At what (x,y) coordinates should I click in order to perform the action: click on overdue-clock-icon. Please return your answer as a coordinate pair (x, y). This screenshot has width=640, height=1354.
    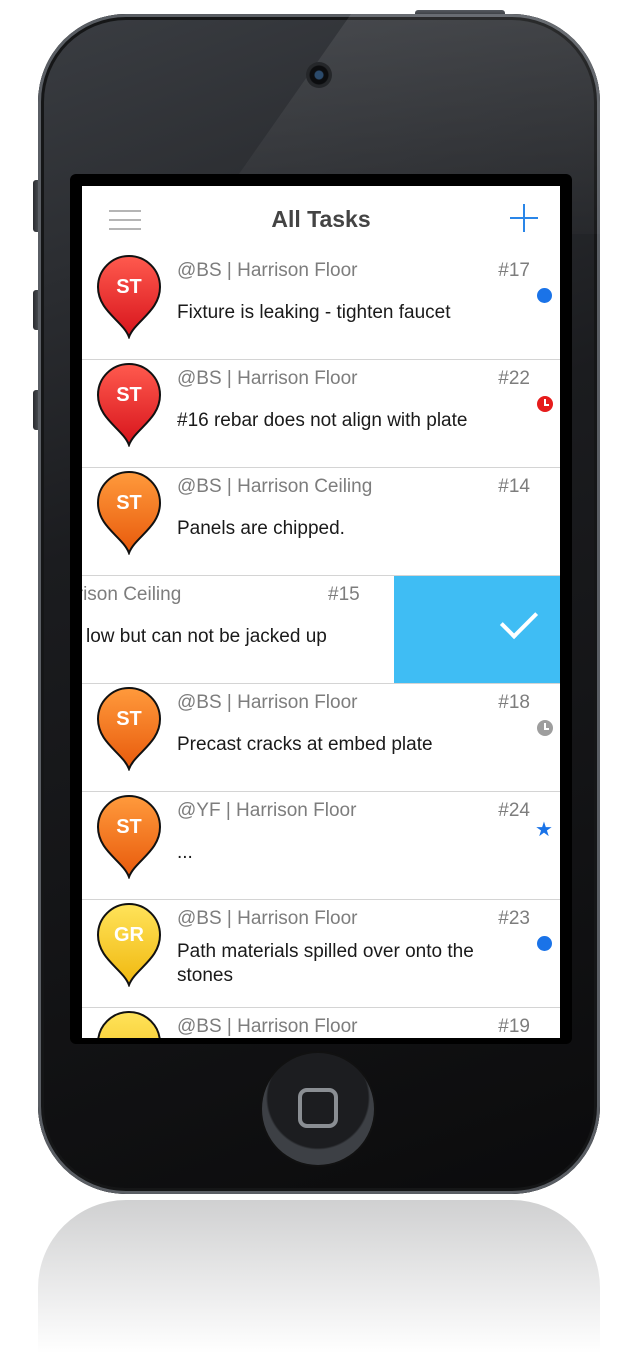
    Looking at the image, I should click on (545, 404).